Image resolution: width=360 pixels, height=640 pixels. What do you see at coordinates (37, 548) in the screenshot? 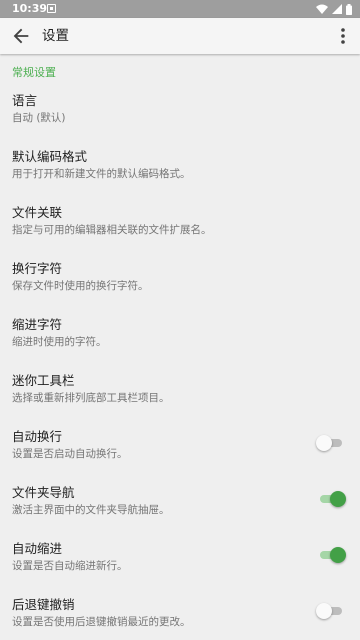
I see `pref-title: 自动缩进` at bounding box center [37, 548].